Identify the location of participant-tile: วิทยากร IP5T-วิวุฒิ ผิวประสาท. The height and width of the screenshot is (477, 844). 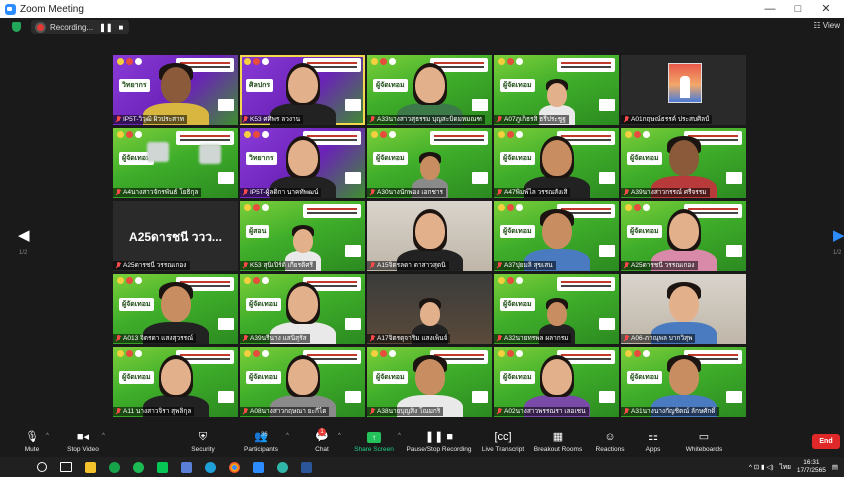
(175, 90).